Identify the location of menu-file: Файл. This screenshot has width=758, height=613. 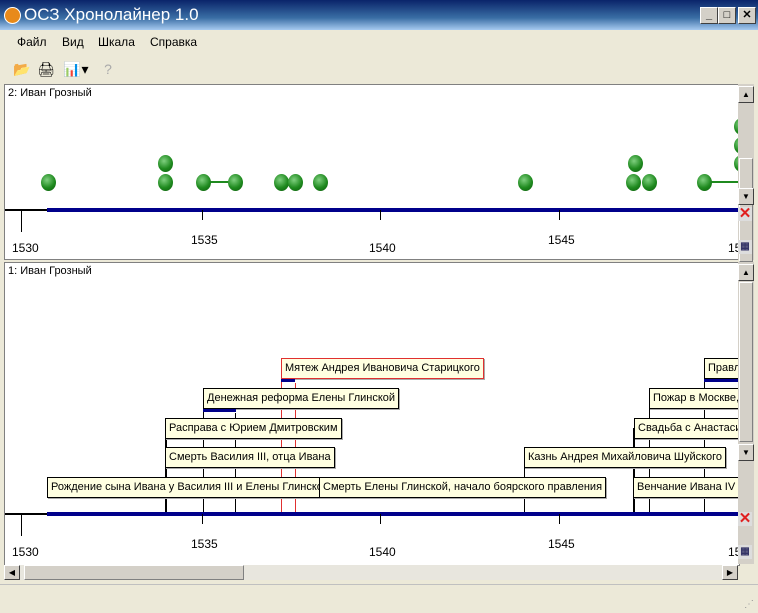
(32, 42).